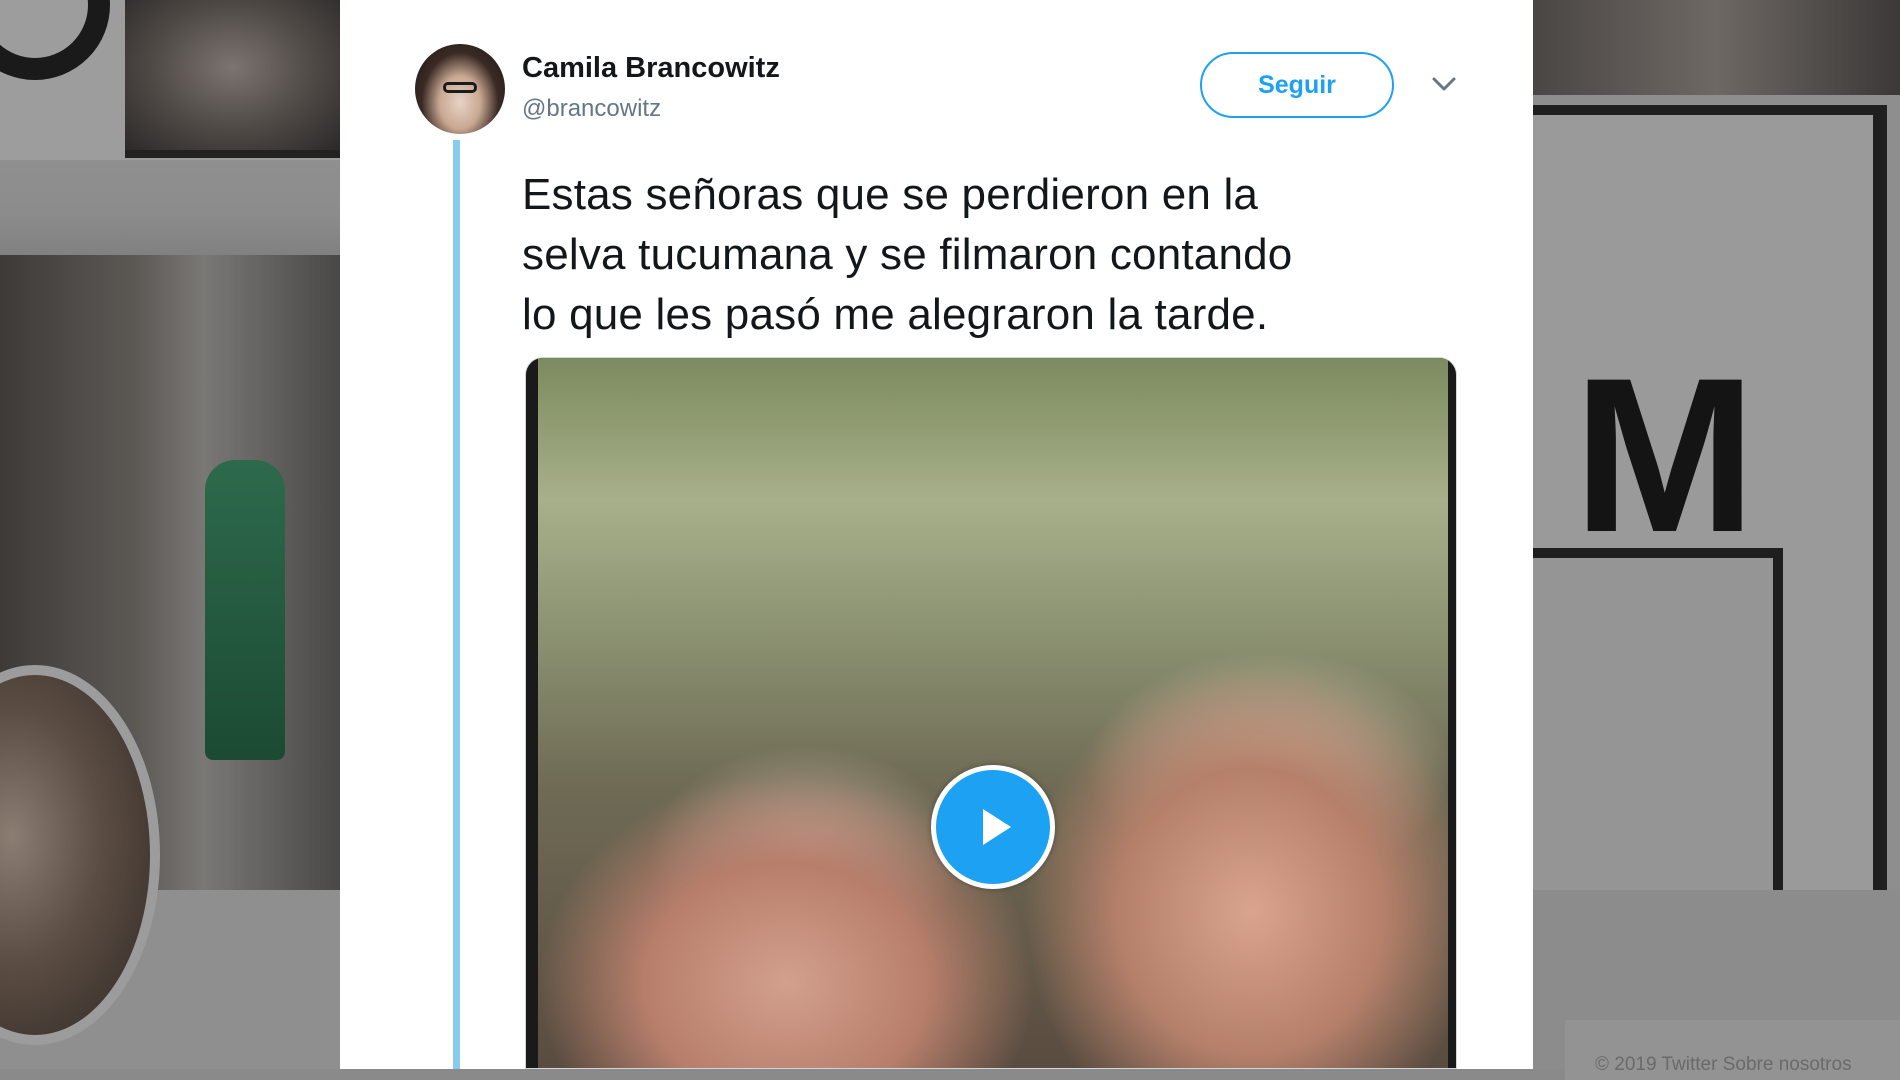 The image size is (1900, 1080). Describe the element at coordinates (591, 109) in the screenshot. I see `author-handle: @brancowitz` at that location.